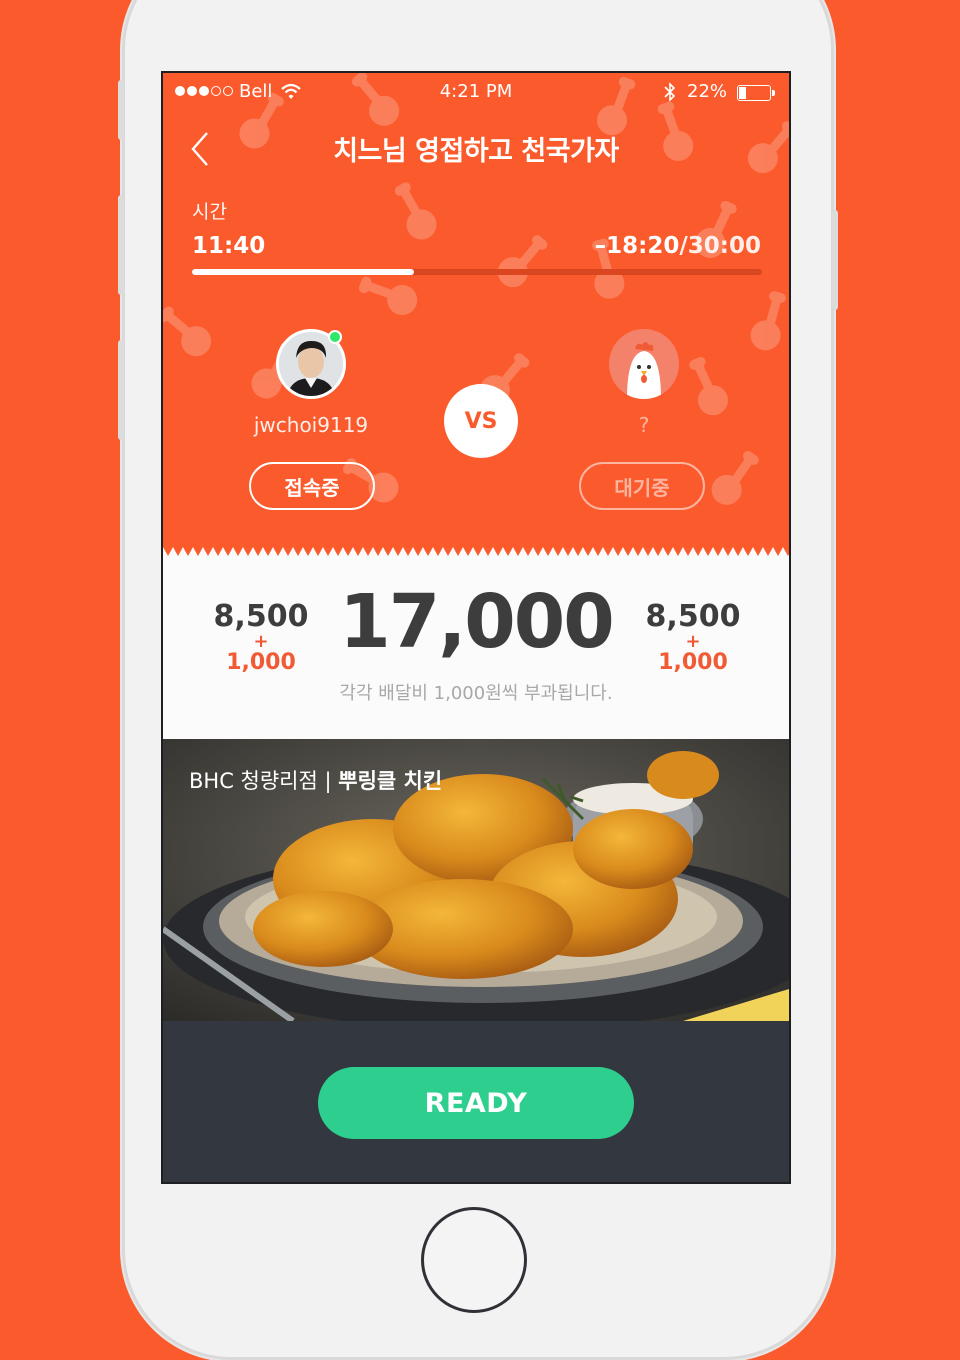 The height and width of the screenshot is (1360, 960). What do you see at coordinates (261, 662) in the screenshot?
I see `player-delivery-fee: 1,000` at bounding box center [261, 662].